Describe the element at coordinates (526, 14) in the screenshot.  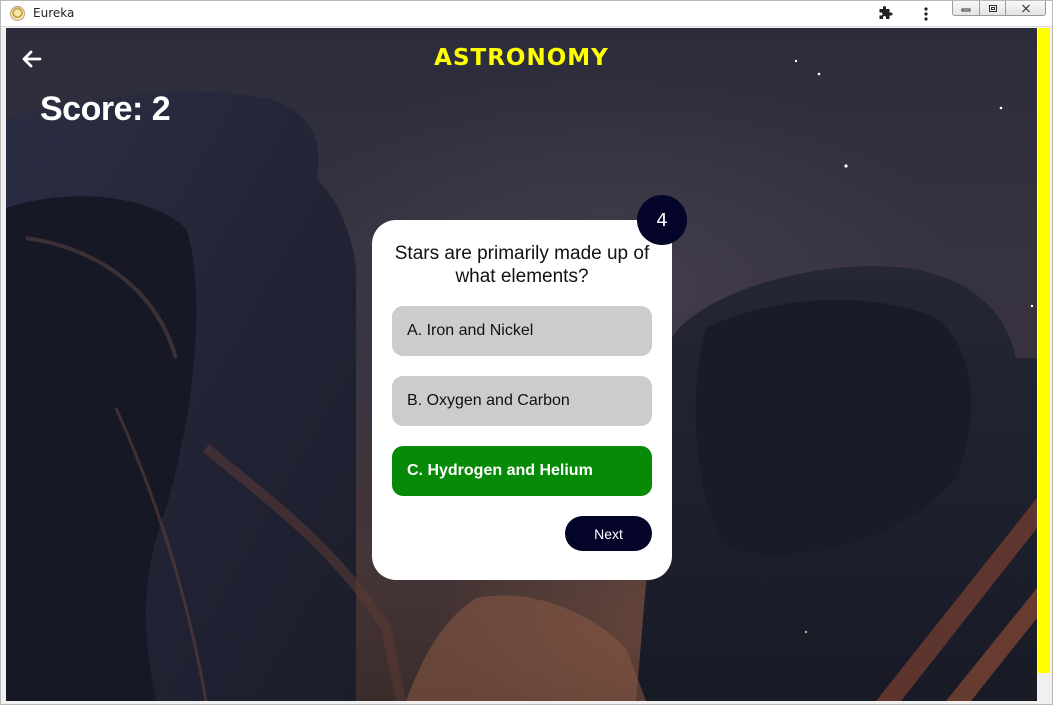
I see `window-titlebar: Eureka` at that location.